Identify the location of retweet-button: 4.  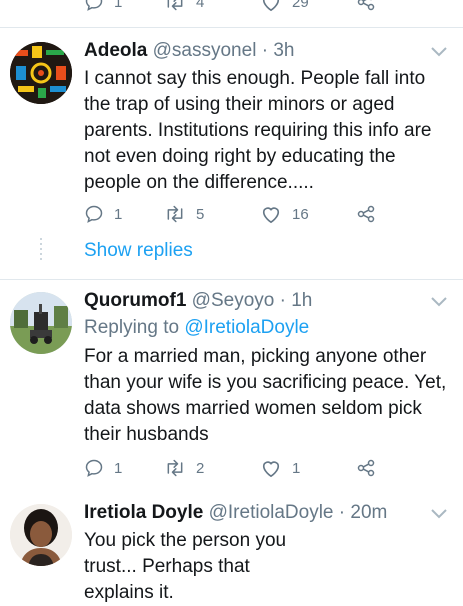
(212, 6).